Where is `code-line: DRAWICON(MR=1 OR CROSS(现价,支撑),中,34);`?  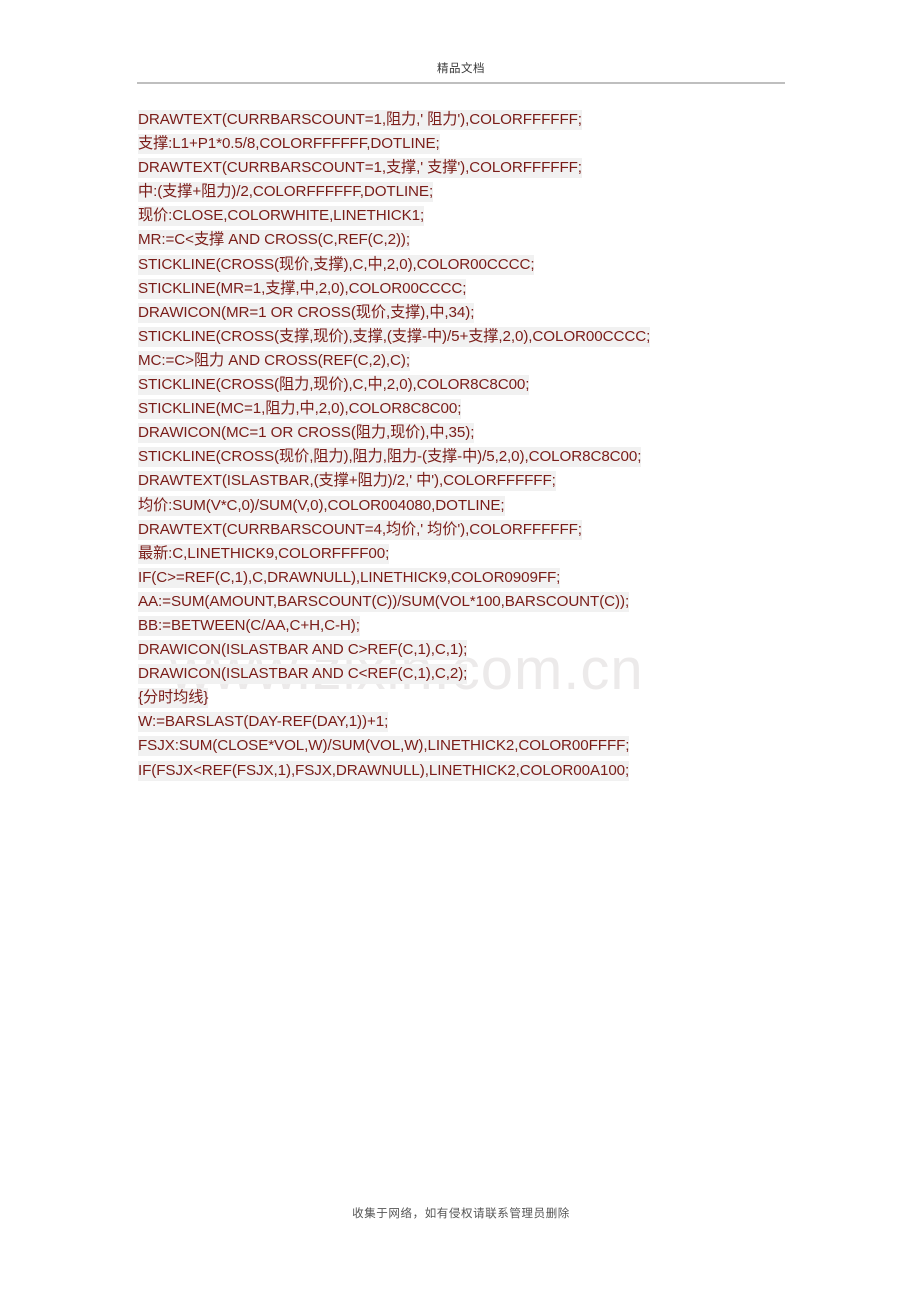
code-line: DRAWICON(MR=1 OR CROSS(现价,支撑),中,34); is located at coordinates (468, 313).